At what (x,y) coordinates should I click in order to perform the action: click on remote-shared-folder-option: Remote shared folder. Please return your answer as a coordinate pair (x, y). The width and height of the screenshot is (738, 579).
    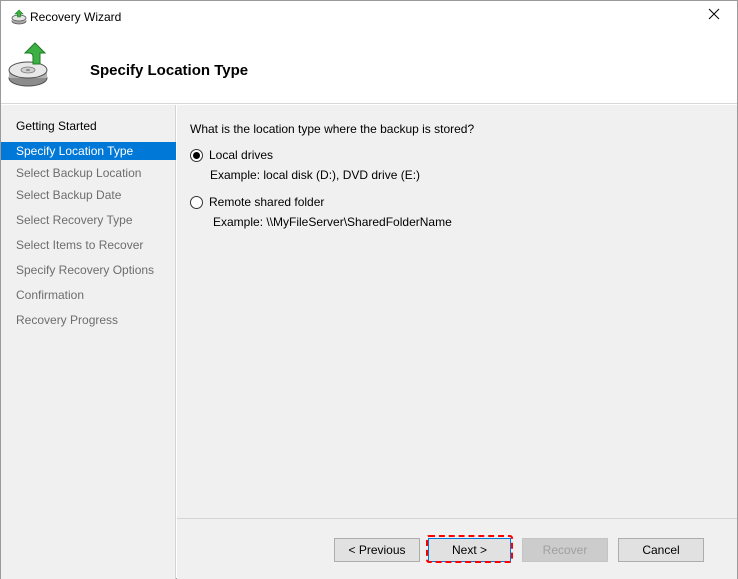
    Looking at the image, I should click on (257, 202).